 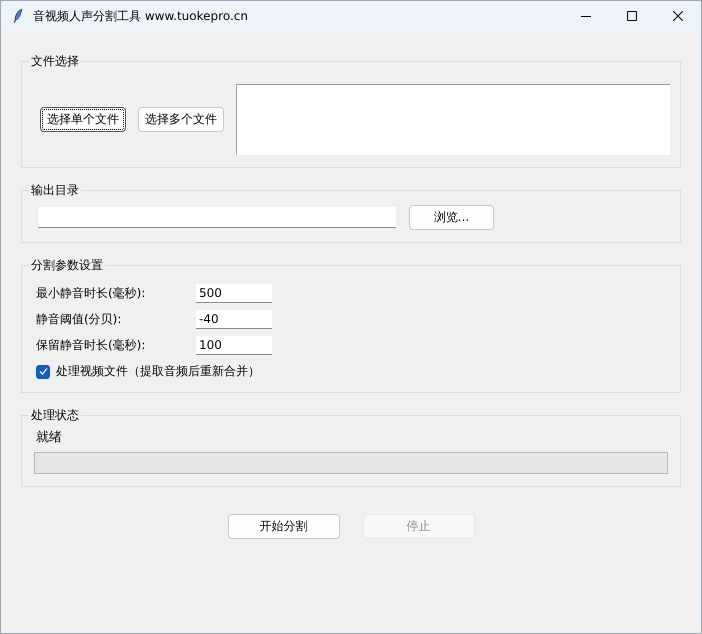 I want to click on param-input: 100, so click(x=234, y=345).